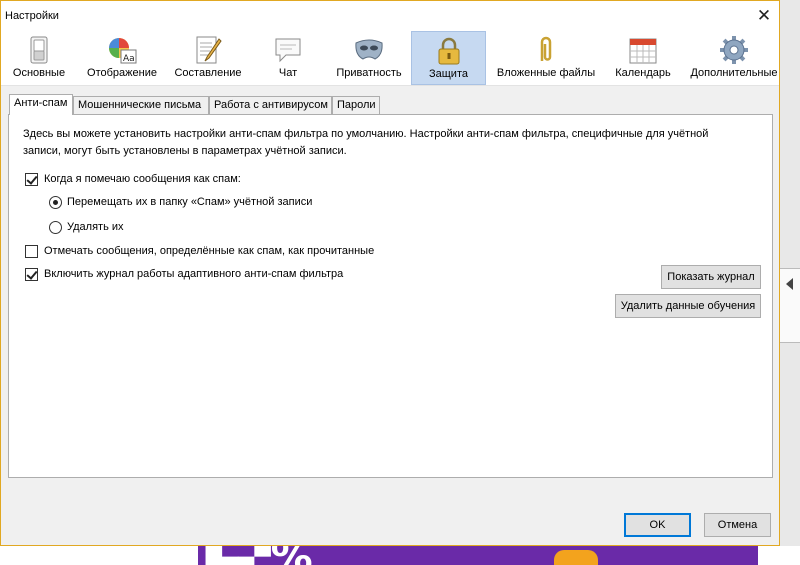 This screenshot has height=565, width=800. I want to click on switch-icon, so click(39, 50).